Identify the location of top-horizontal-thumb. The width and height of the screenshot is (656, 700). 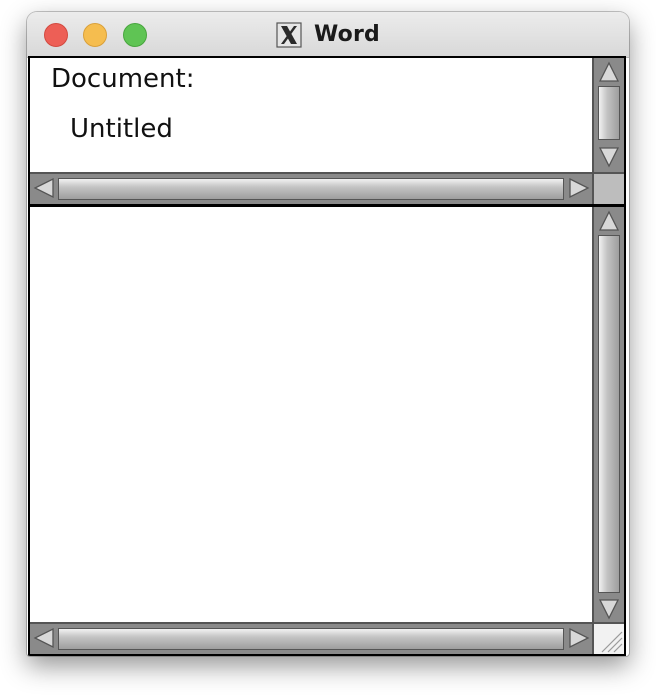
(311, 189).